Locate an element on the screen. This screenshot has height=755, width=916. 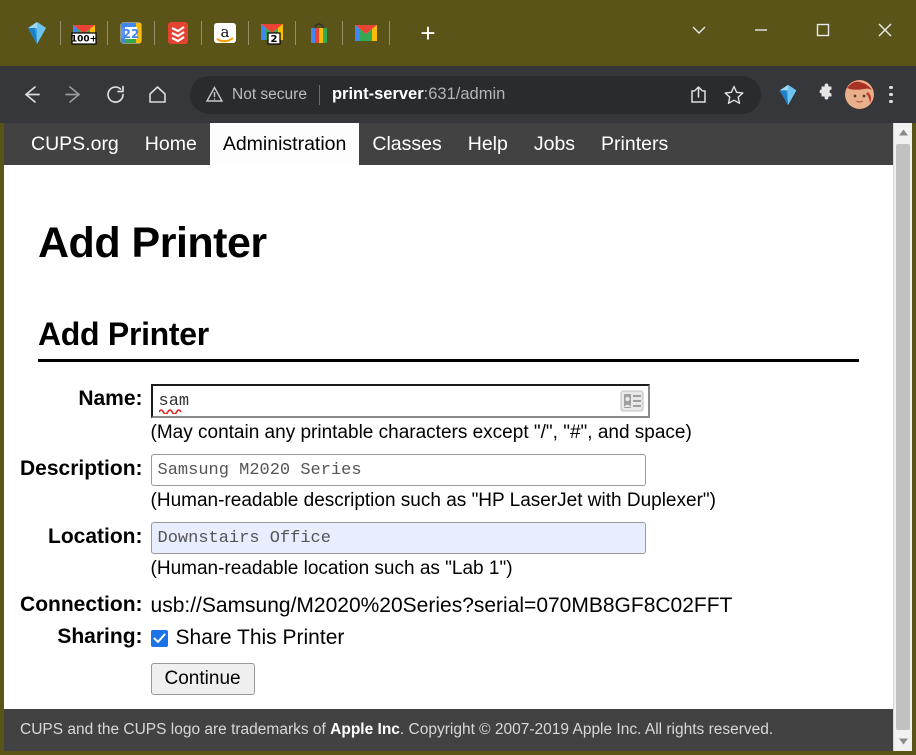
tab-favicon-gmail-100: 100+ is located at coordinates (84, 33).